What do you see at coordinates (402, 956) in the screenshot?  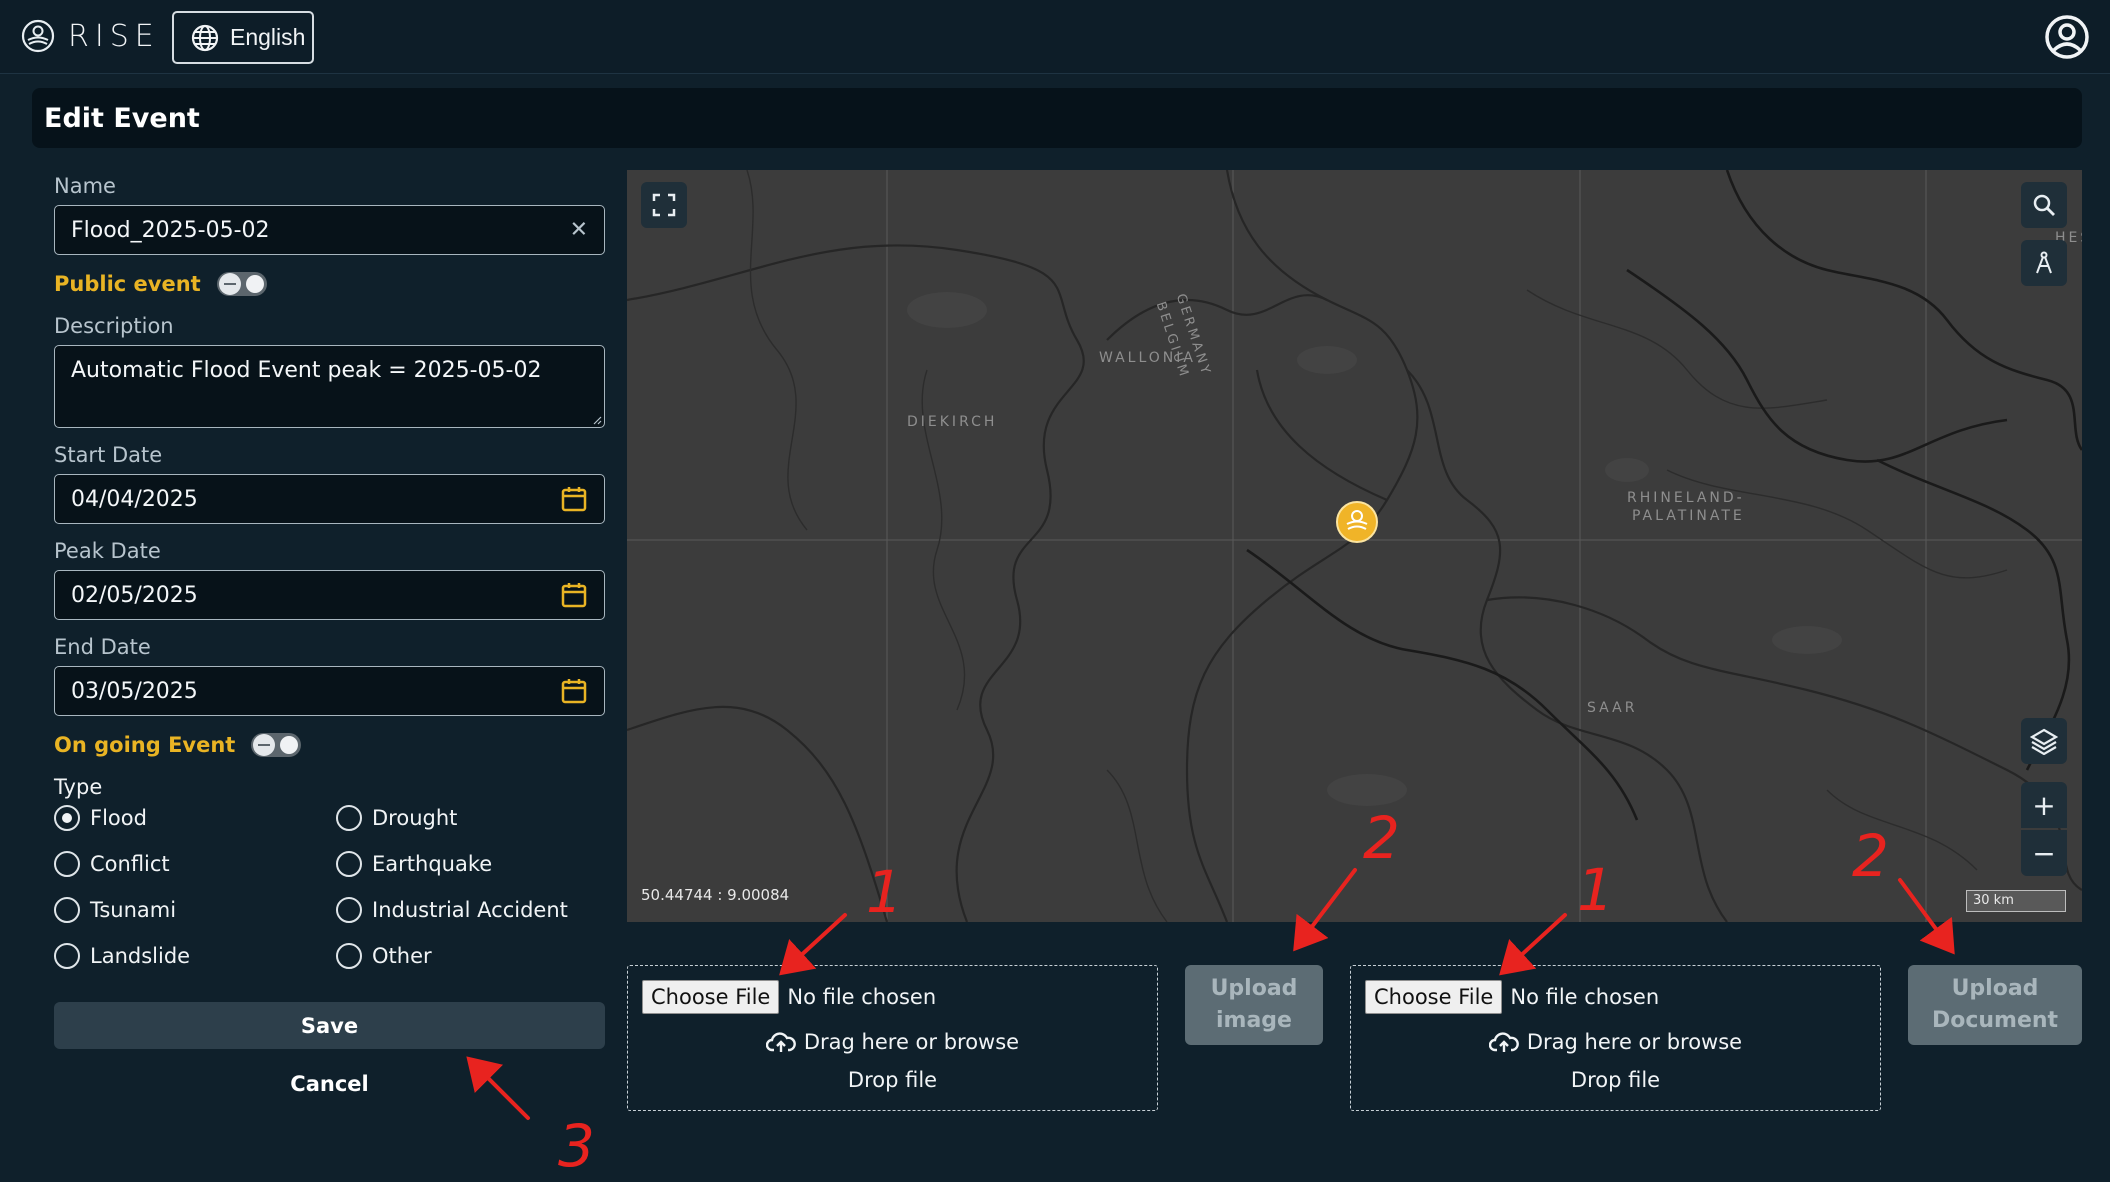 I see `type-label-other: Other` at bounding box center [402, 956].